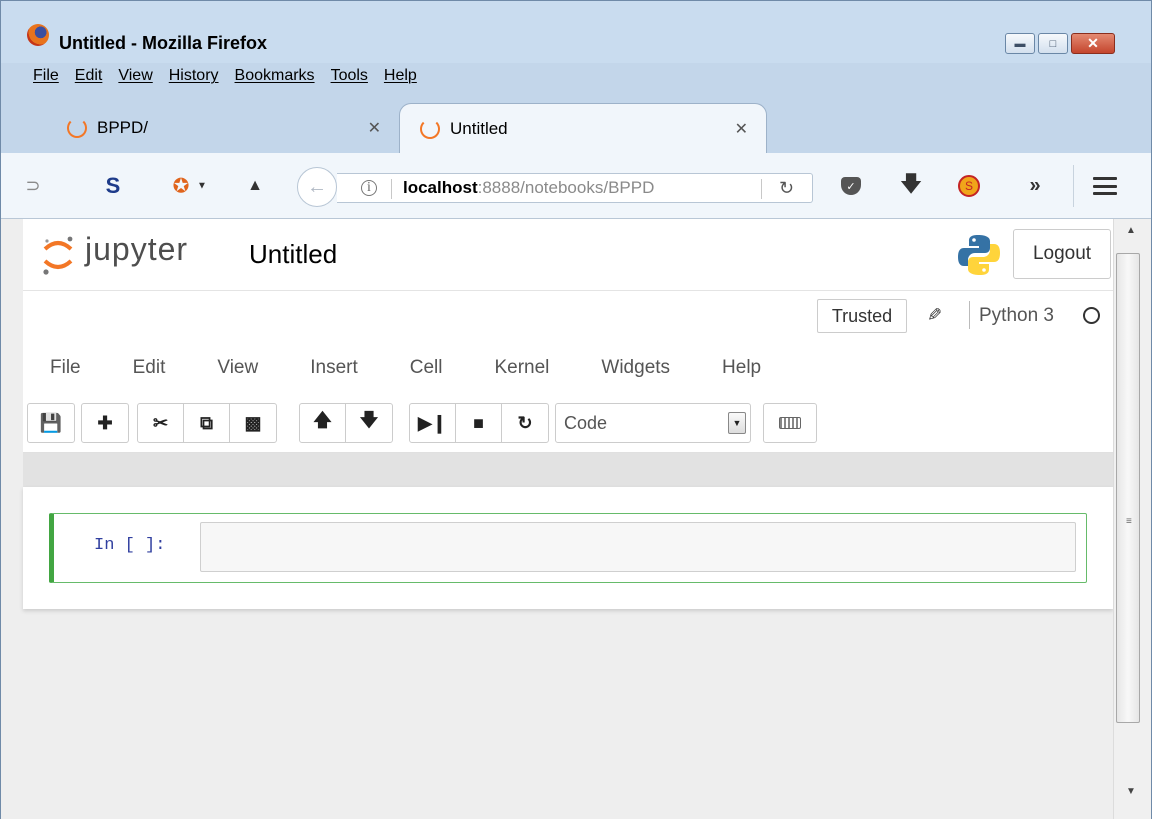 The width and height of the screenshot is (1152, 819). What do you see at coordinates (194, 76) in the screenshot?
I see `menu-history: History` at bounding box center [194, 76].